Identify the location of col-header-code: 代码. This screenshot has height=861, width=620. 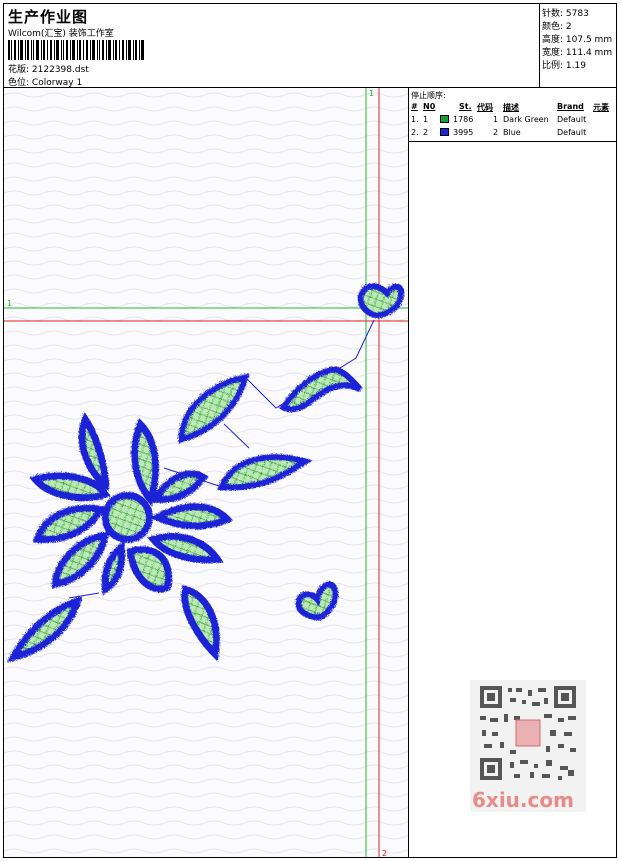
(485, 107).